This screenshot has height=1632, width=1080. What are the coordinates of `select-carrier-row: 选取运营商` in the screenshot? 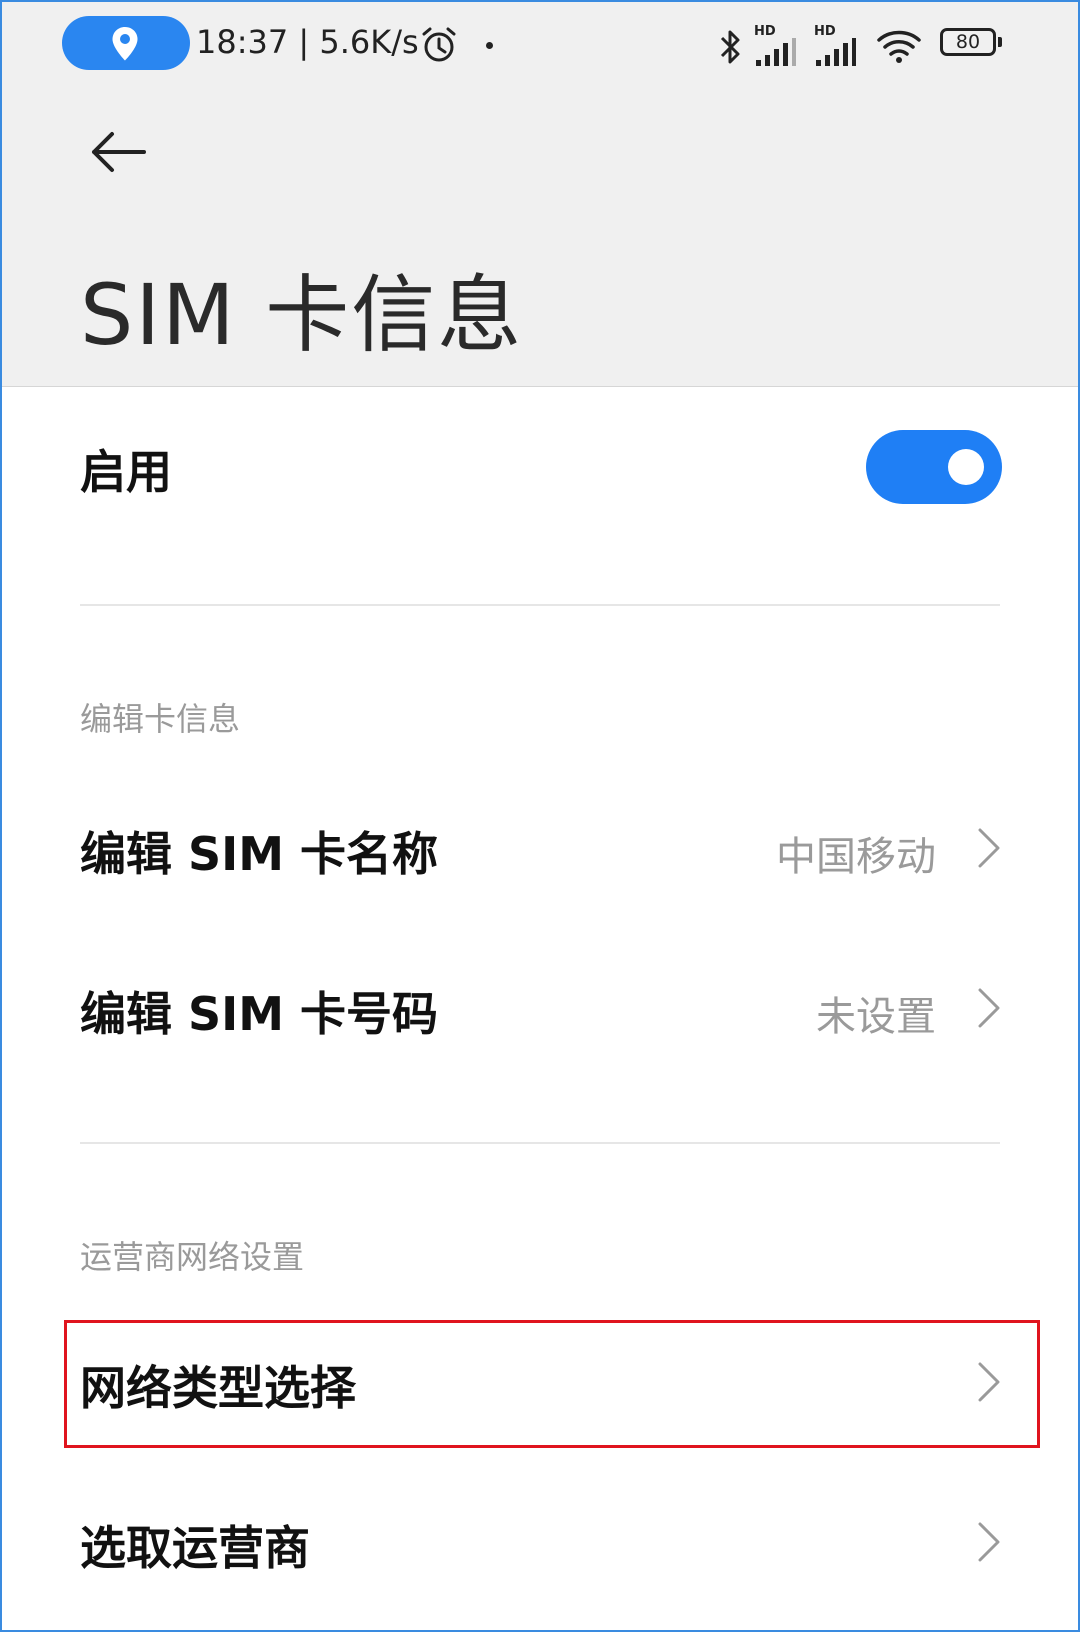 It's located at (540, 1541).